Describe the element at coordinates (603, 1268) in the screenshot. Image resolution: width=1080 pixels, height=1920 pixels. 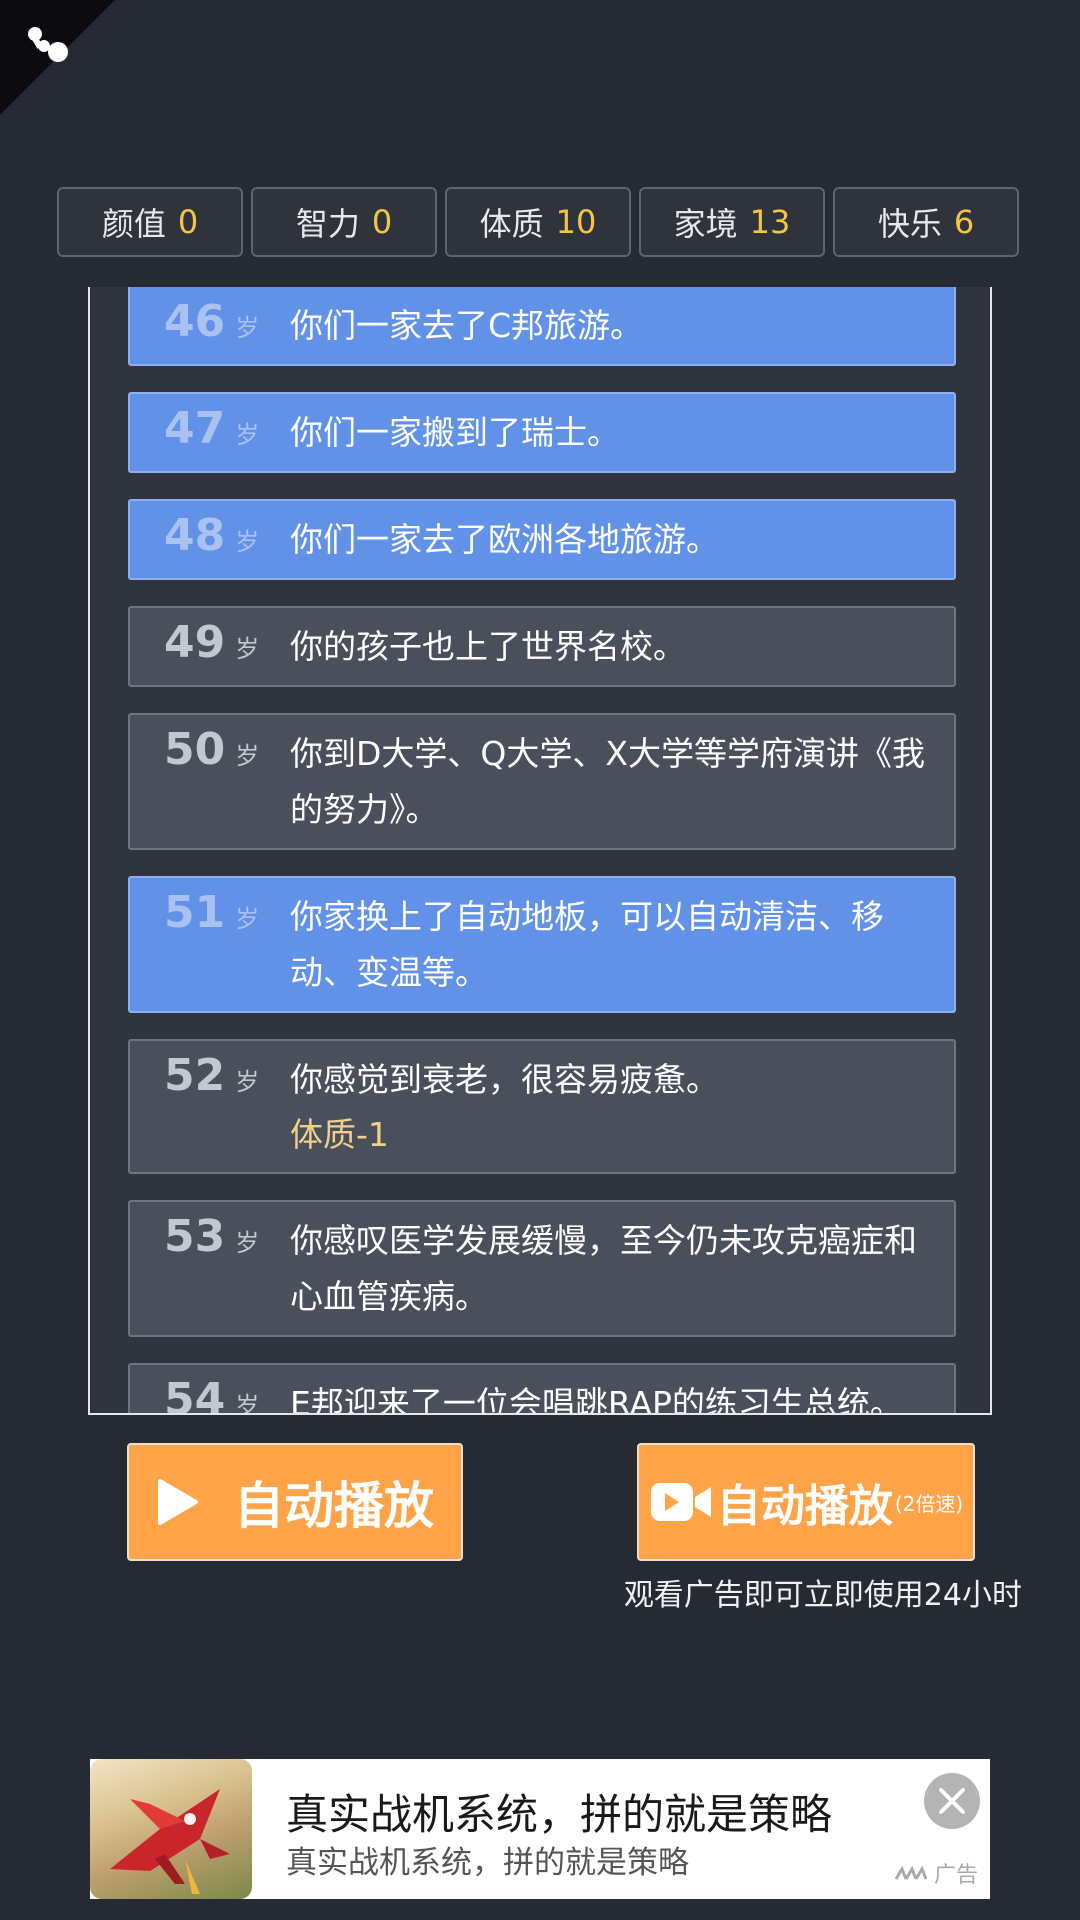
I see `event-text: 你感叹医学发展缓慢，至今仍未攻克癌症和心血管疾病。` at that location.